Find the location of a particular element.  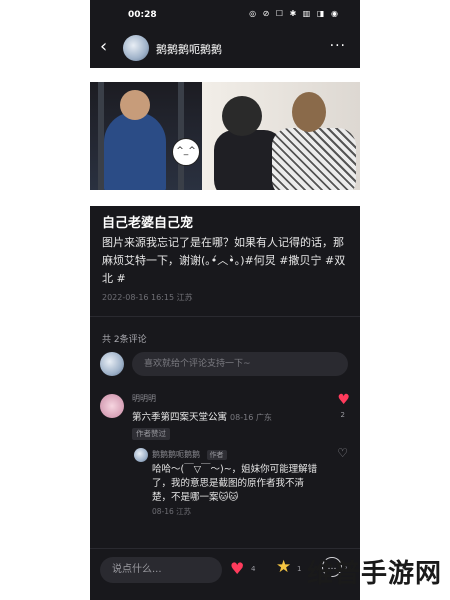

backdrop-bar is located at coordinates (181, 136).